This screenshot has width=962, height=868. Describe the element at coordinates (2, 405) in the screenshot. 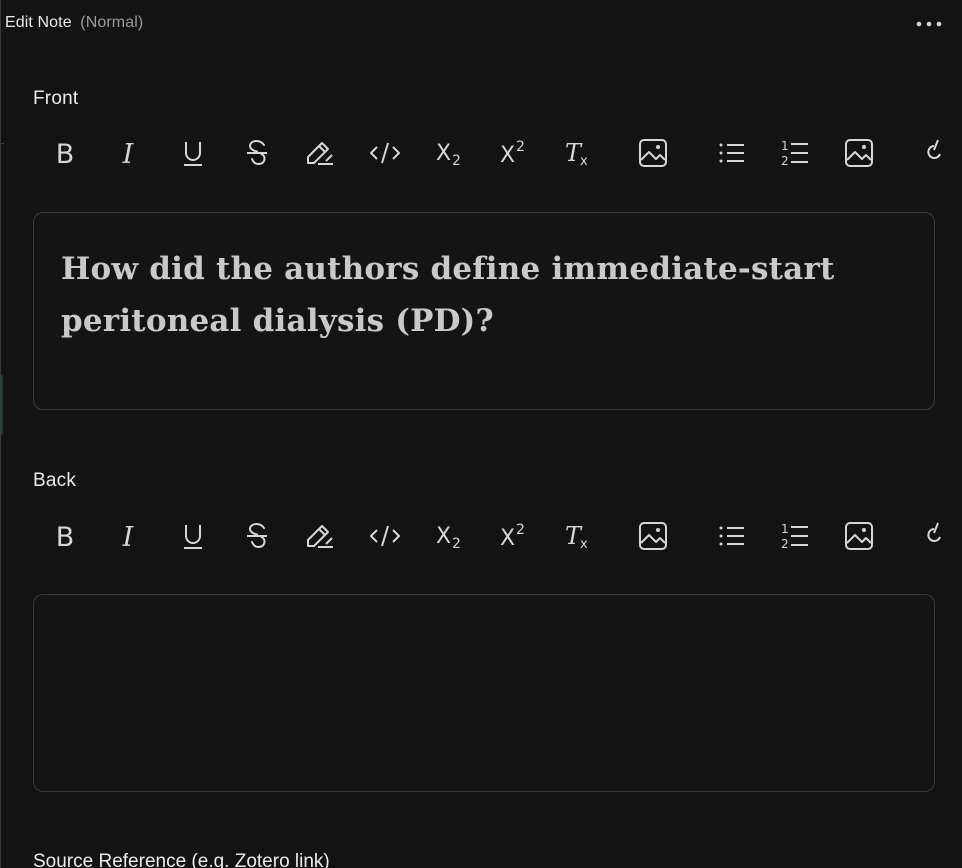

I see `left-accent-bar` at that location.